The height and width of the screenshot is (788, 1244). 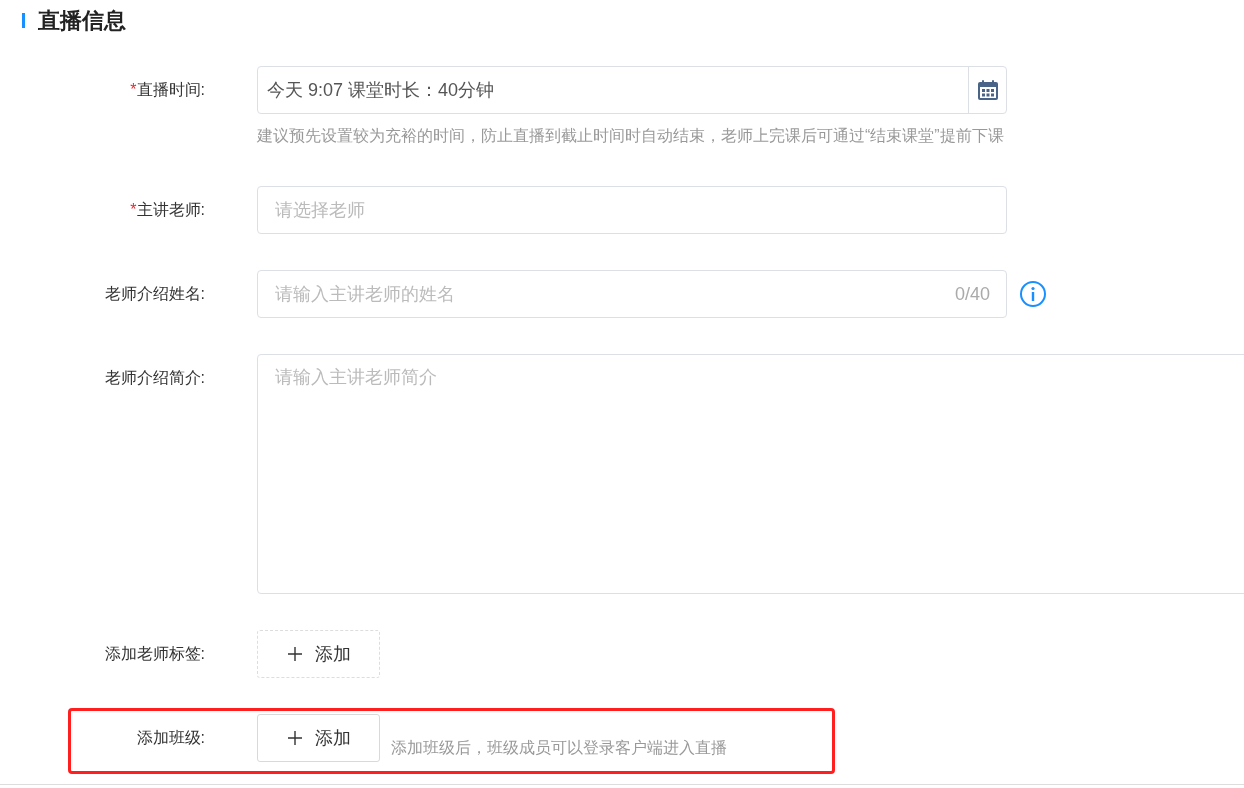 I want to click on field-label: *直播时间:, so click(x=167, y=90).